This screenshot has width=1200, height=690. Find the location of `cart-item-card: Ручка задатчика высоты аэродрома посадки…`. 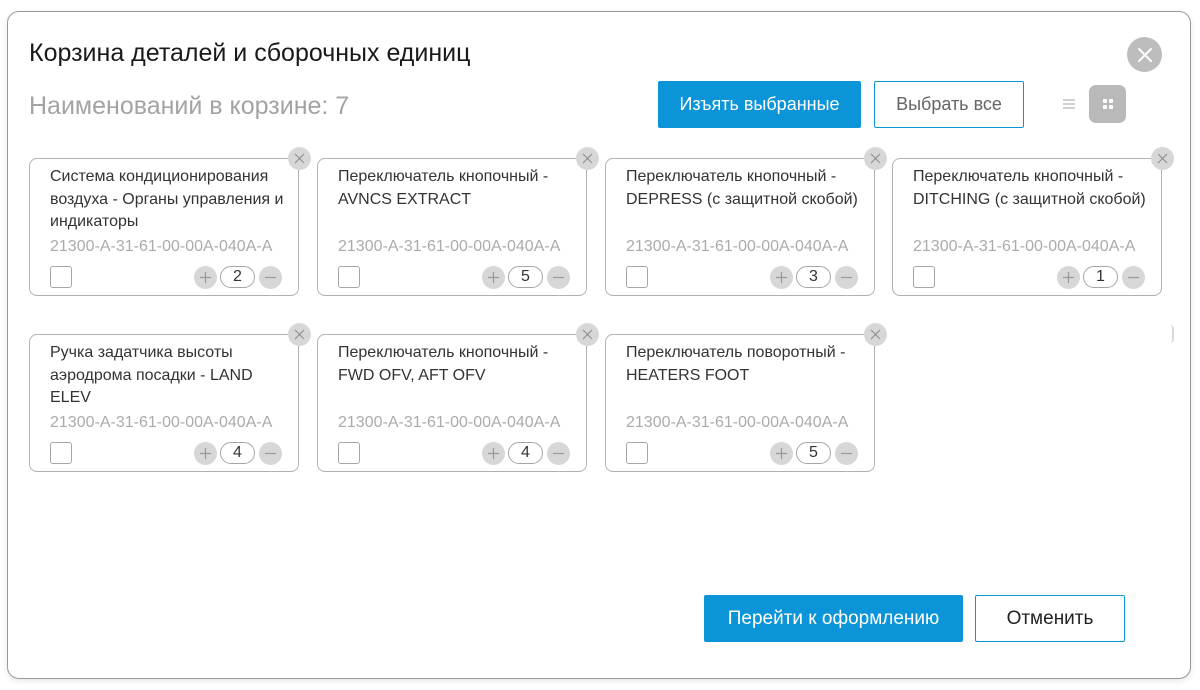

cart-item-card: Ручка задатчика высоты аэродрома посадки… is located at coordinates (170, 397).